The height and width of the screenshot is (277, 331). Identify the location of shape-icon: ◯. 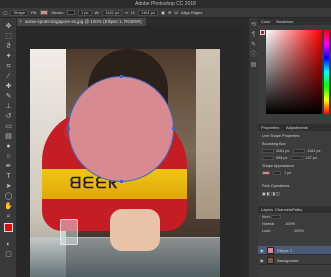
(8, 196).